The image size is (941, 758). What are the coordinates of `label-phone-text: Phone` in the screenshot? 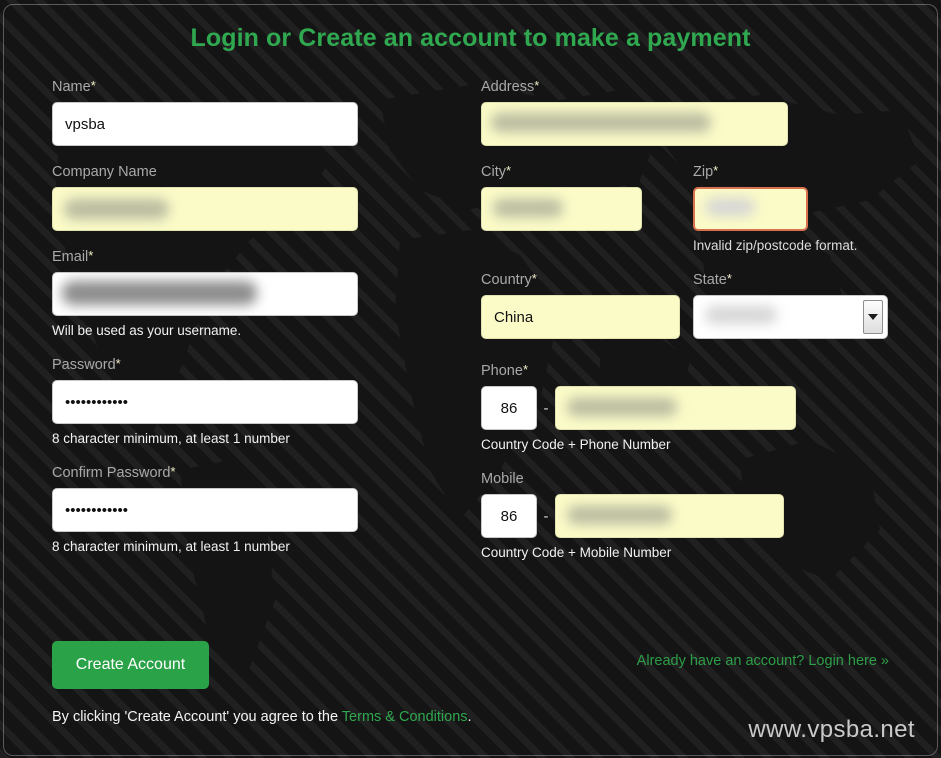 It's located at (502, 371).